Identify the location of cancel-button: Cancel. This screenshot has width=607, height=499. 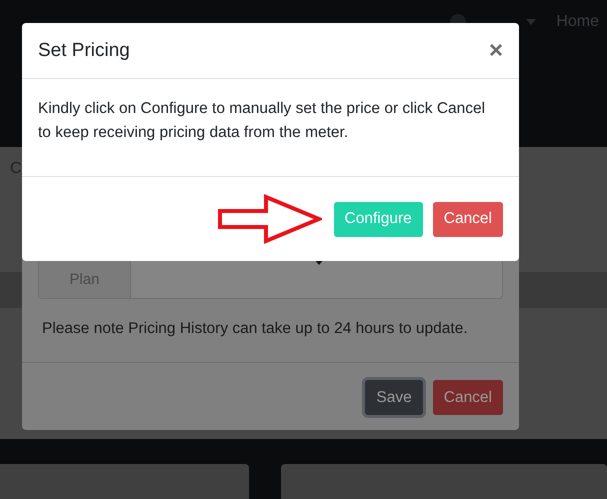
(467, 397).